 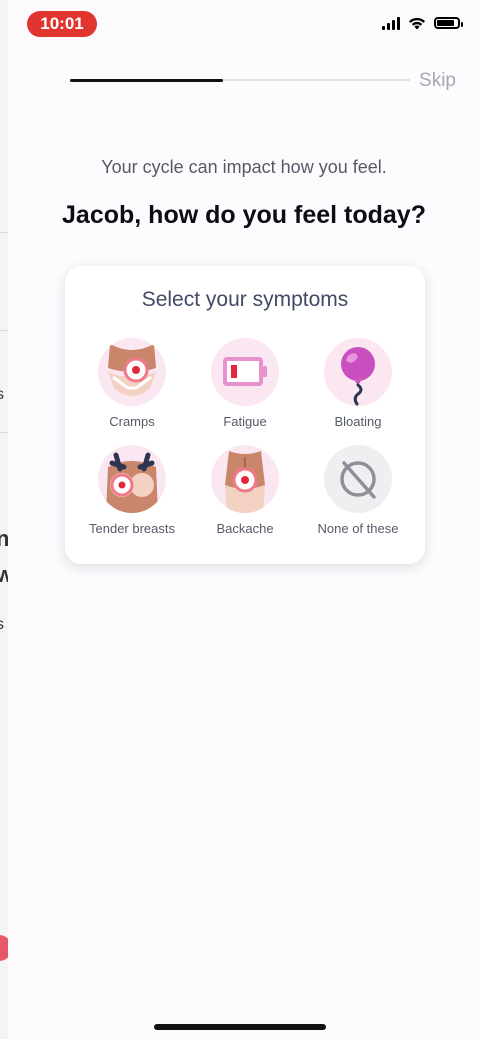 I want to click on symptom-option-fatigue: Fatigue, so click(x=245, y=388).